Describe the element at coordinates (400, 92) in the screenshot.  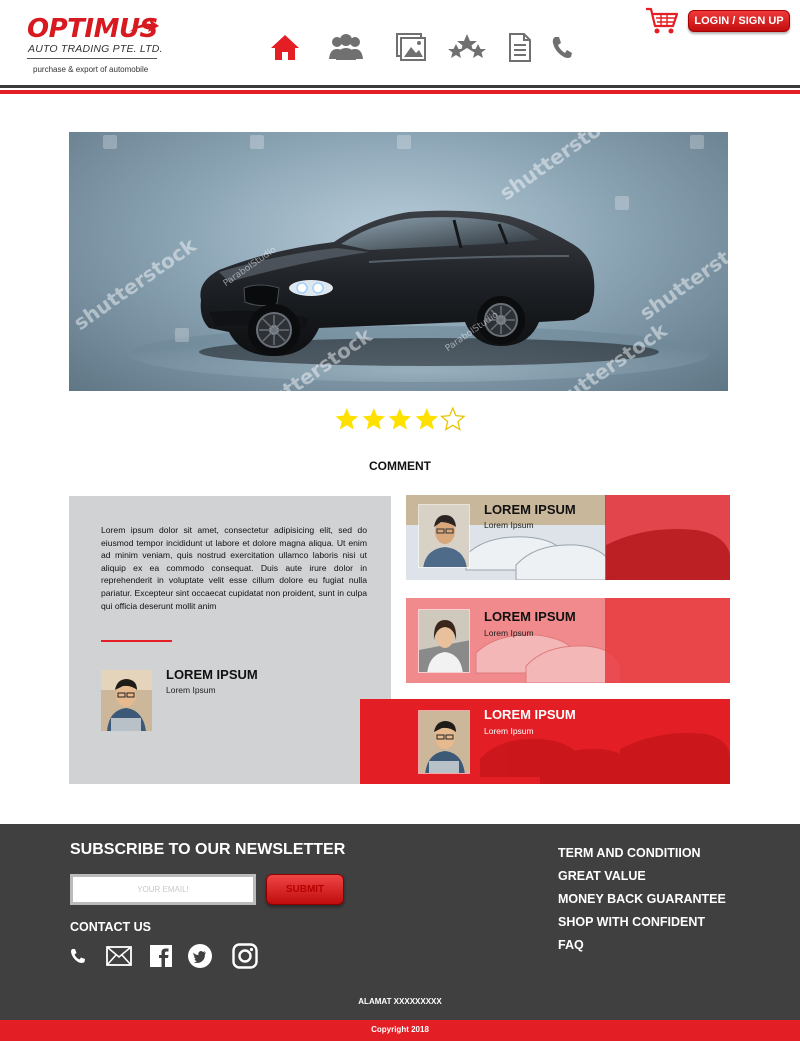
I see `header-divider-red` at that location.